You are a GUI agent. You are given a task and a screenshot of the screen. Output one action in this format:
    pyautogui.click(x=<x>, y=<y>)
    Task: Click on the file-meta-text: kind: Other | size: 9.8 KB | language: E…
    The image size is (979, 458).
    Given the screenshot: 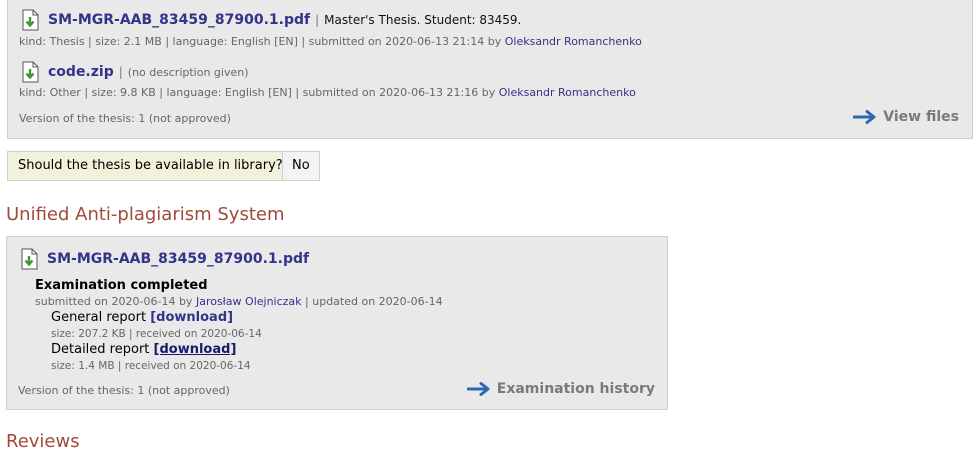 What is the action you would take?
    pyautogui.click(x=257, y=92)
    